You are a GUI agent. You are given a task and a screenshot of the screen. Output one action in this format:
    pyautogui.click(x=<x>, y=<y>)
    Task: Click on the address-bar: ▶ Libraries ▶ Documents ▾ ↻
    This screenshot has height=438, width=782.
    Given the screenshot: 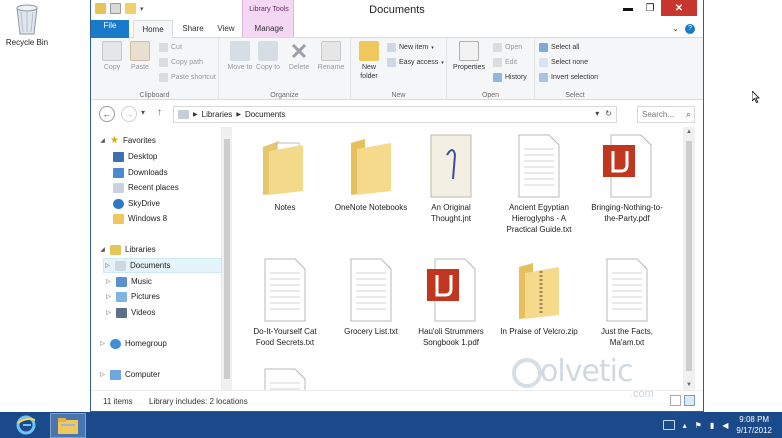 What is the action you would take?
    pyautogui.click(x=395, y=114)
    